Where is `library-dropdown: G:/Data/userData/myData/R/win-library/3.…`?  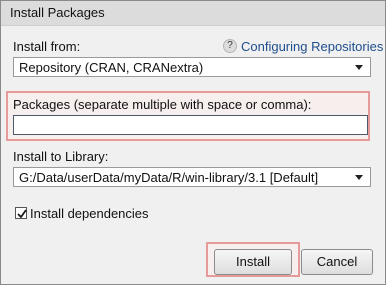 library-dropdown: G:/Data/userData/myData/R/win-library/3.… is located at coordinates (192, 177).